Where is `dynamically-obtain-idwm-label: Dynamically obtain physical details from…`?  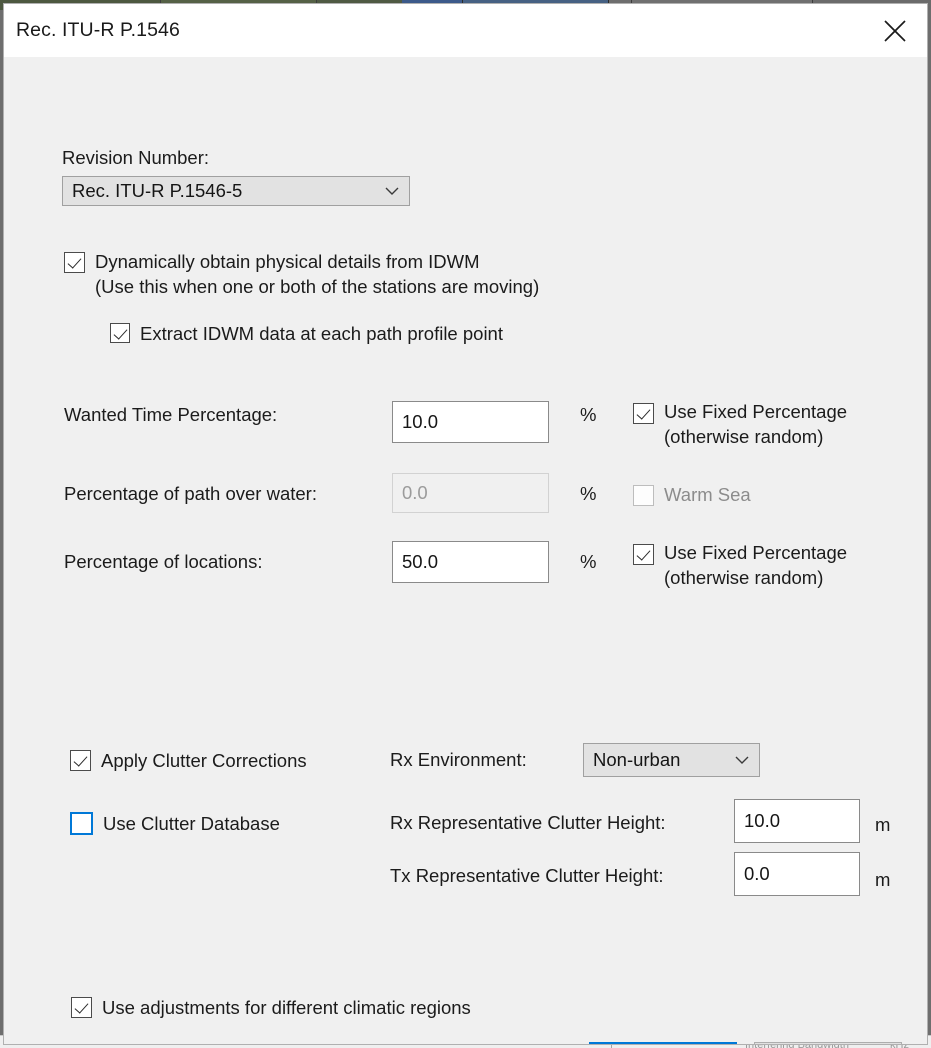
dynamically-obtain-idwm-label: Dynamically obtain physical details from… is located at coordinates (317, 274).